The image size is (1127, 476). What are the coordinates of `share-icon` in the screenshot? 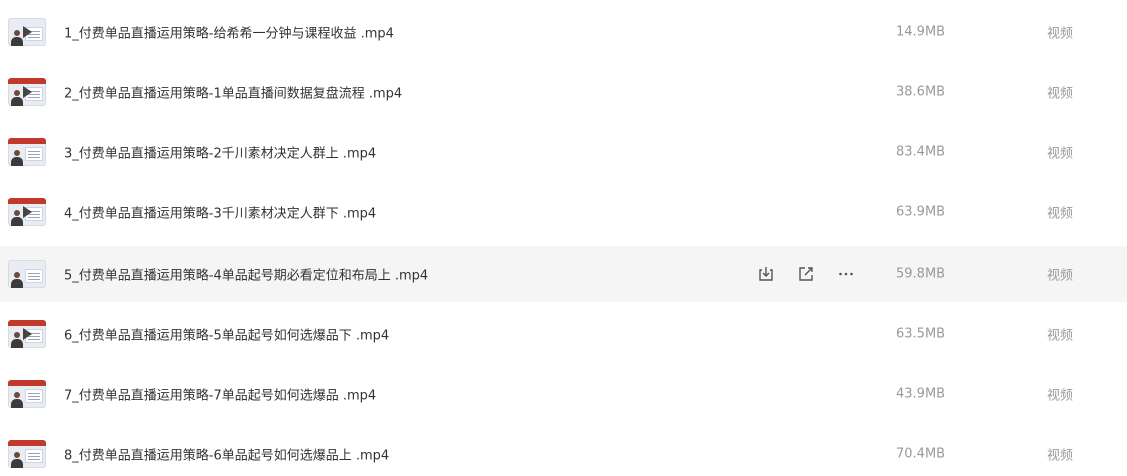 It's located at (806, 274).